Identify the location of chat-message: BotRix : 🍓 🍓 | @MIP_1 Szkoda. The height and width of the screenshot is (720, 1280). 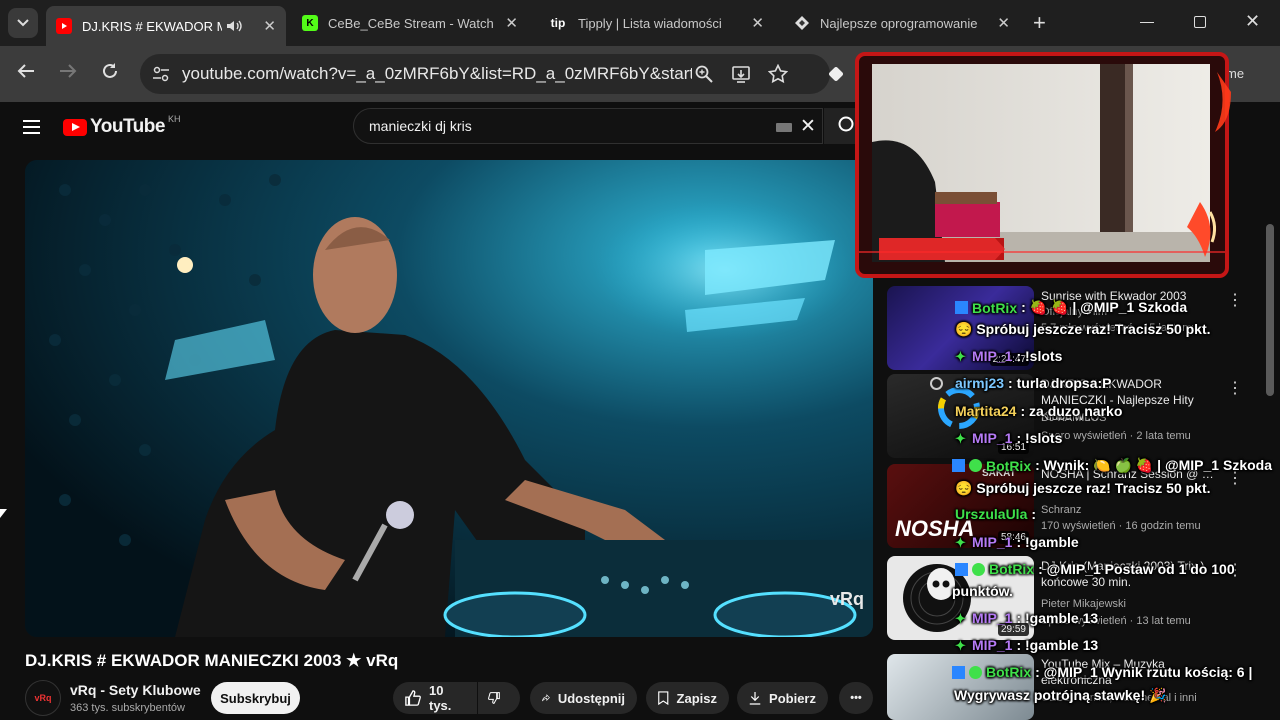
(1071, 307).